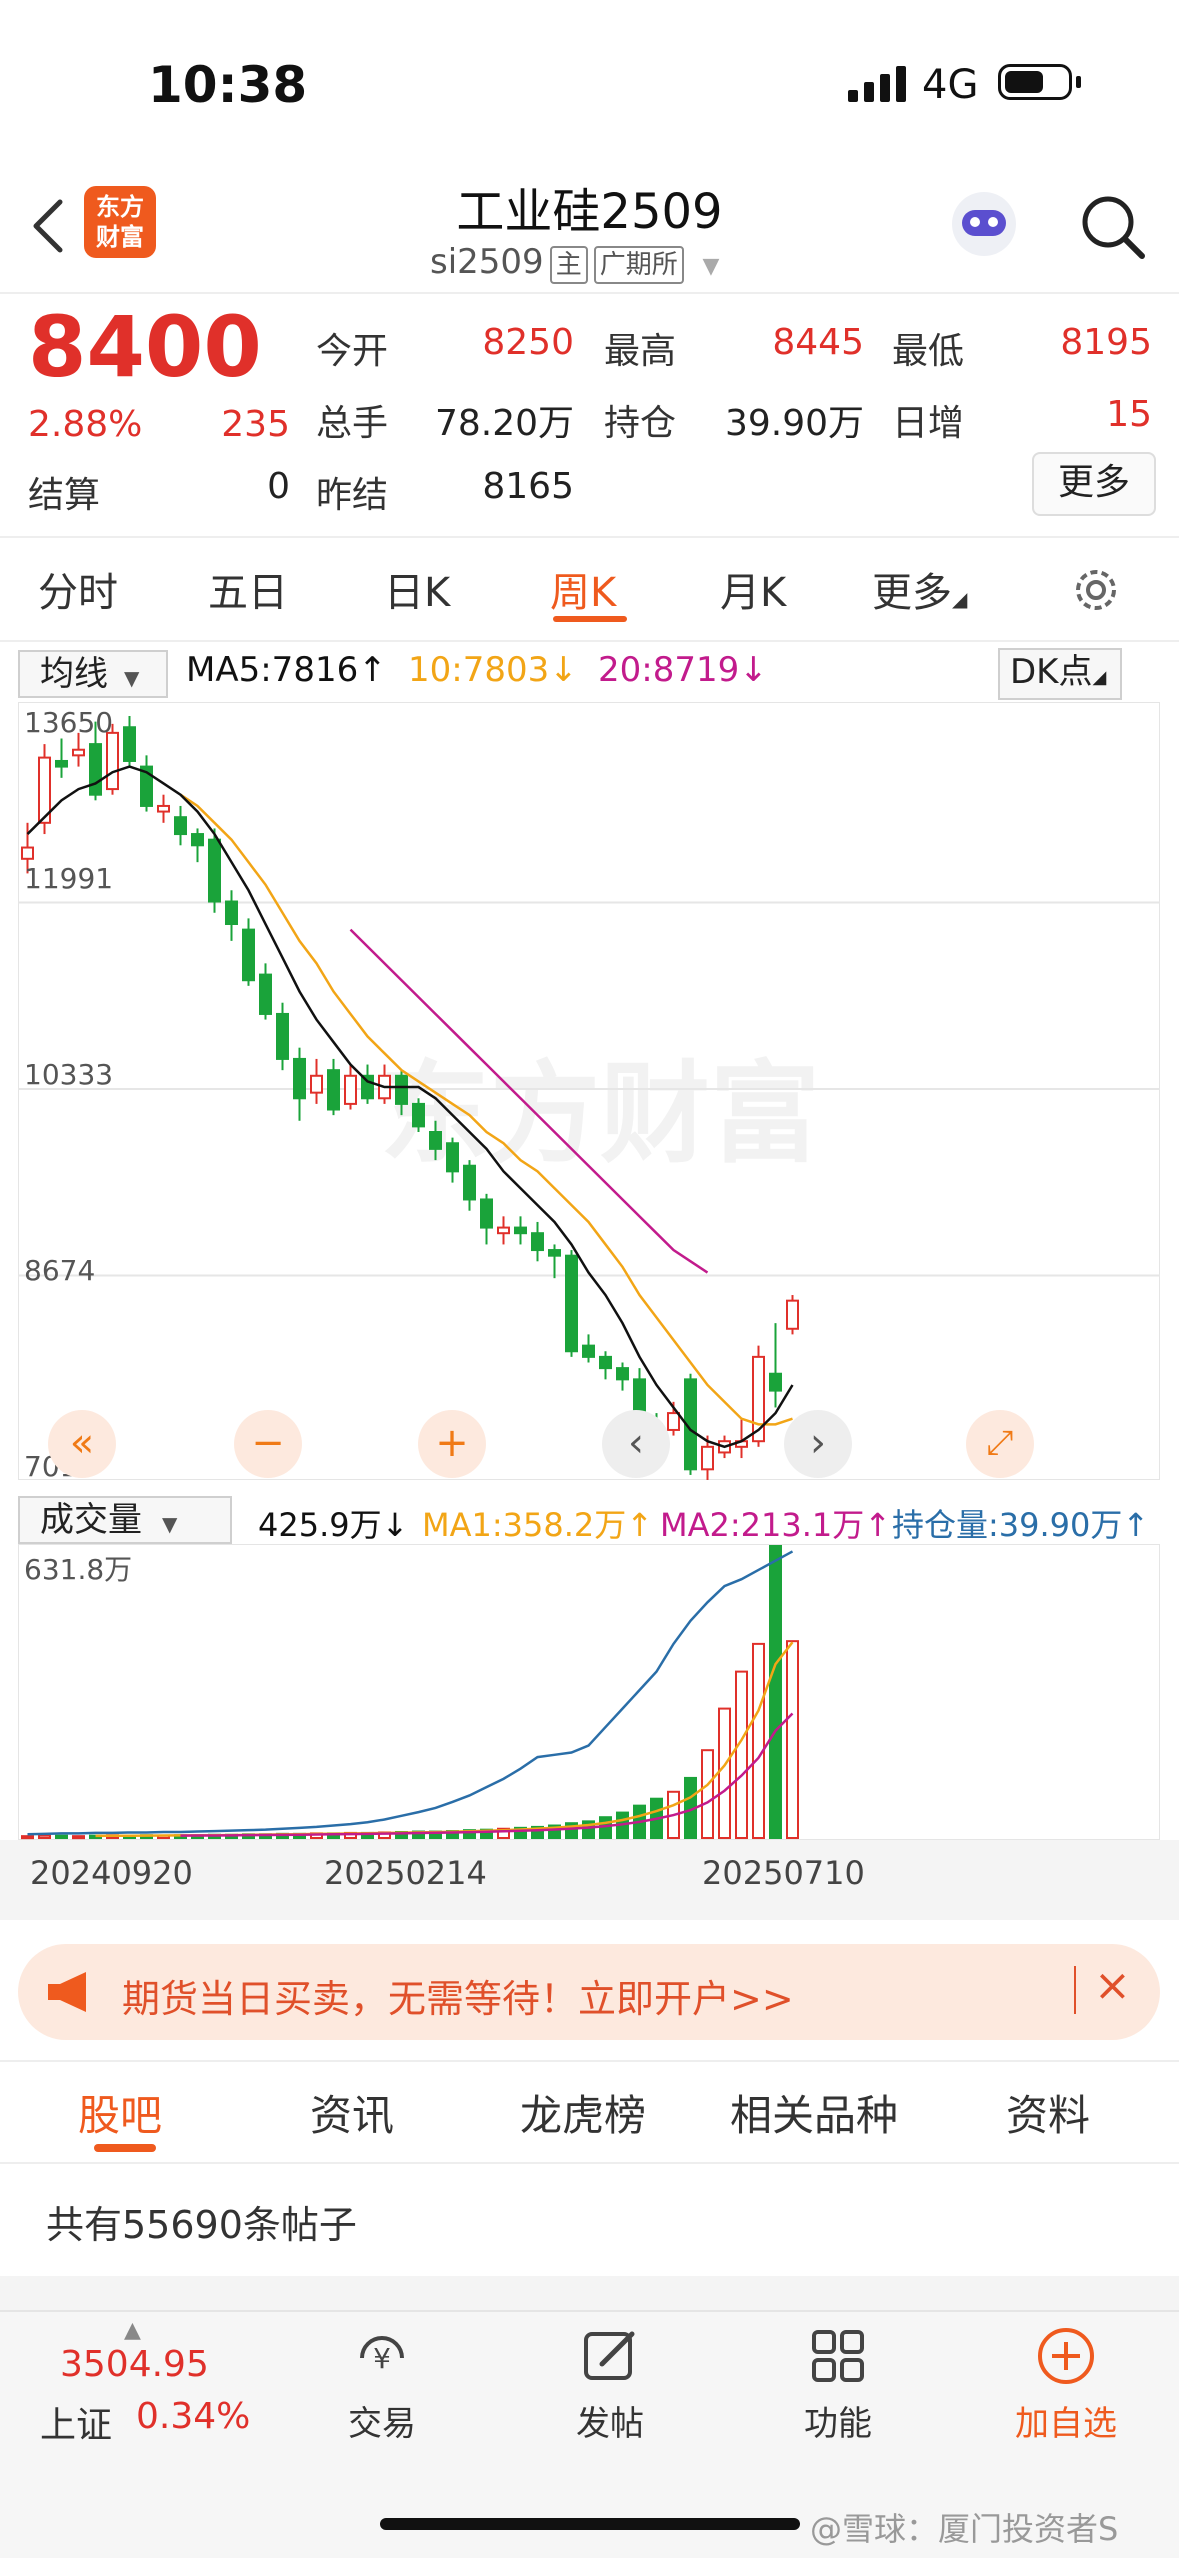 Image resolution: width=1179 pixels, height=2558 pixels. Describe the element at coordinates (610, 2356) in the screenshot. I see `edit-icon` at that location.